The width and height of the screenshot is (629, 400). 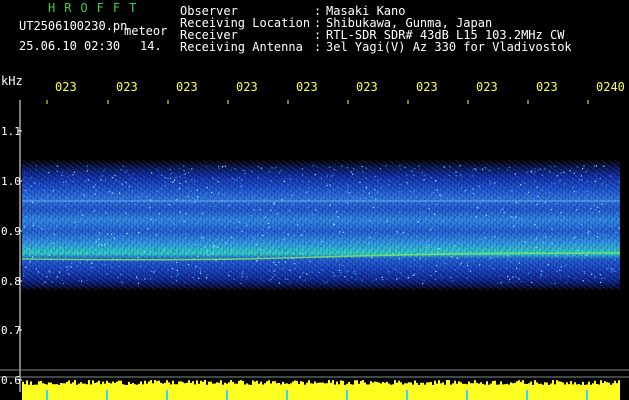 I want to click on y-tick-labels: 1.11.00.90.80.70.6, so click(x=11, y=256).